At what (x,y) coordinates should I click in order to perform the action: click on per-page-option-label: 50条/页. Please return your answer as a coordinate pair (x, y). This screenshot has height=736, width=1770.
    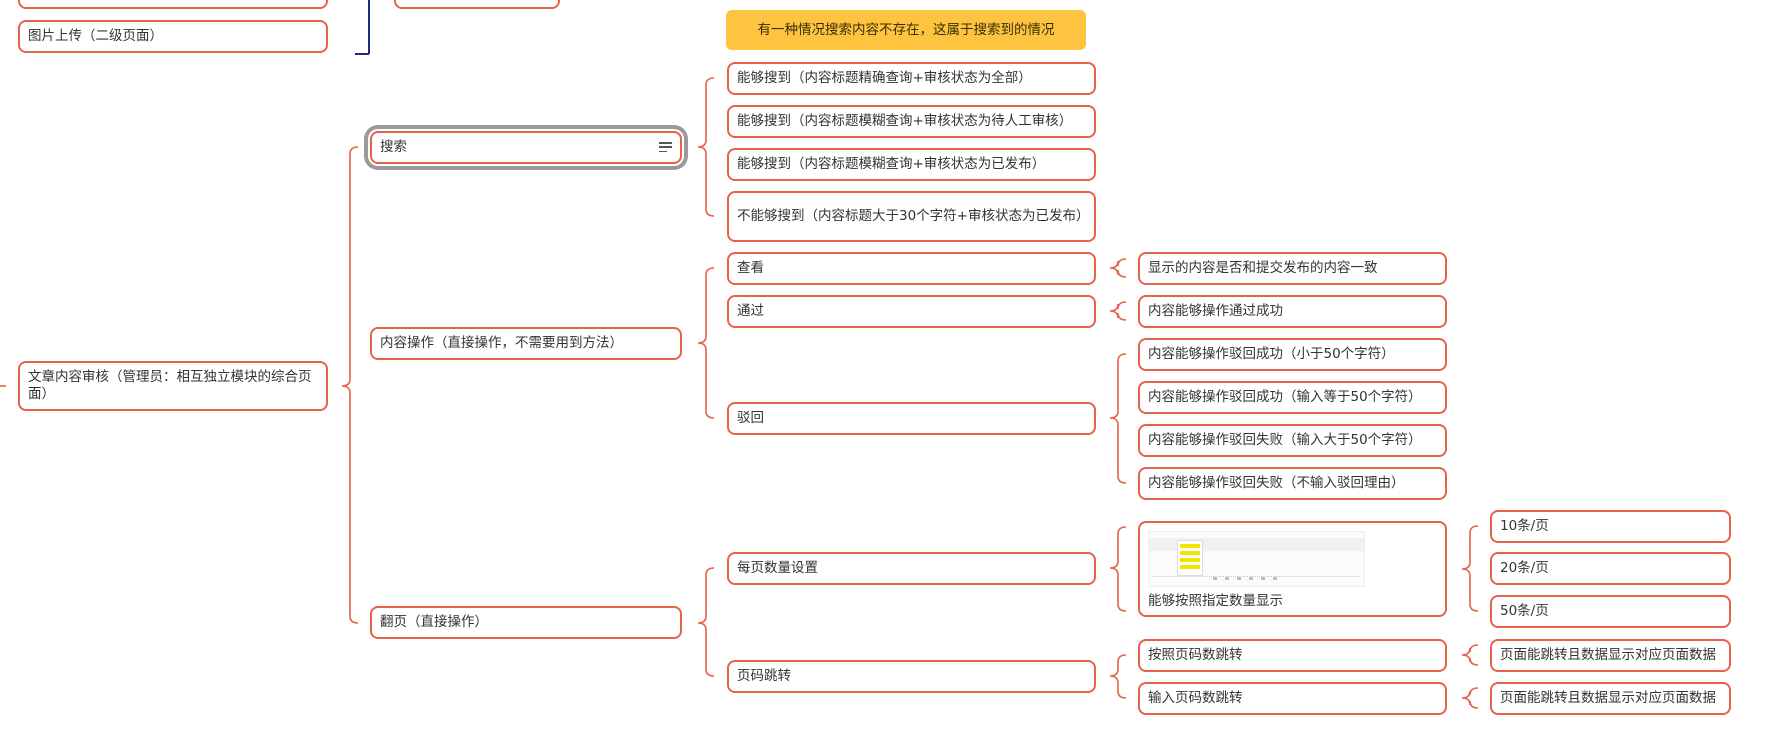
    Looking at the image, I should click on (1524, 611).